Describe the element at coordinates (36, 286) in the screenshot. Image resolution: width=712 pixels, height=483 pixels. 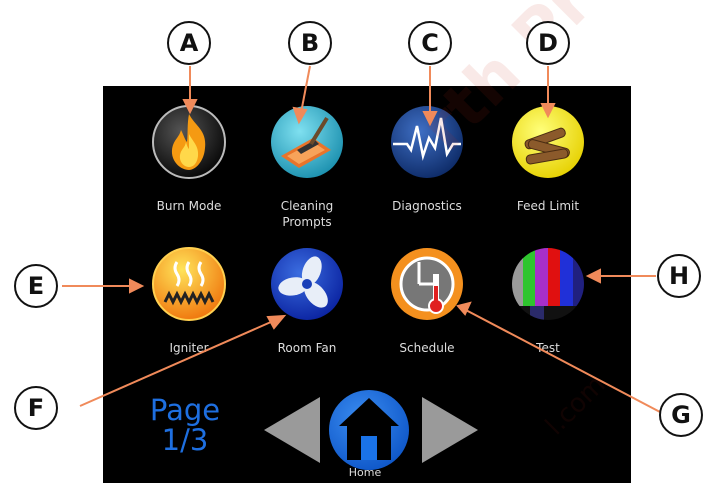
I see `callout-e: E` at that location.